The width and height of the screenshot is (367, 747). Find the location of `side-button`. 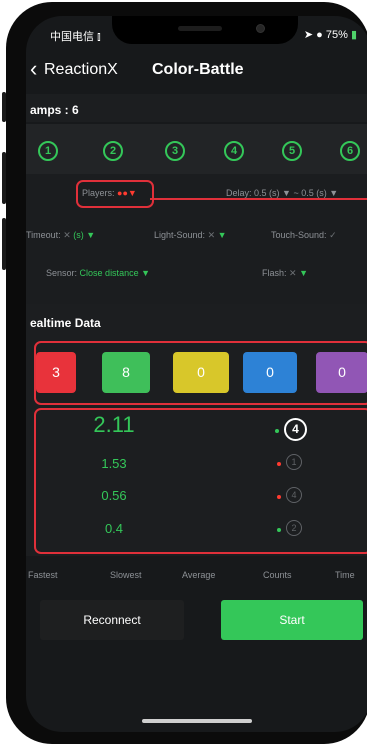

side-button is located at coordinates (4, 107).